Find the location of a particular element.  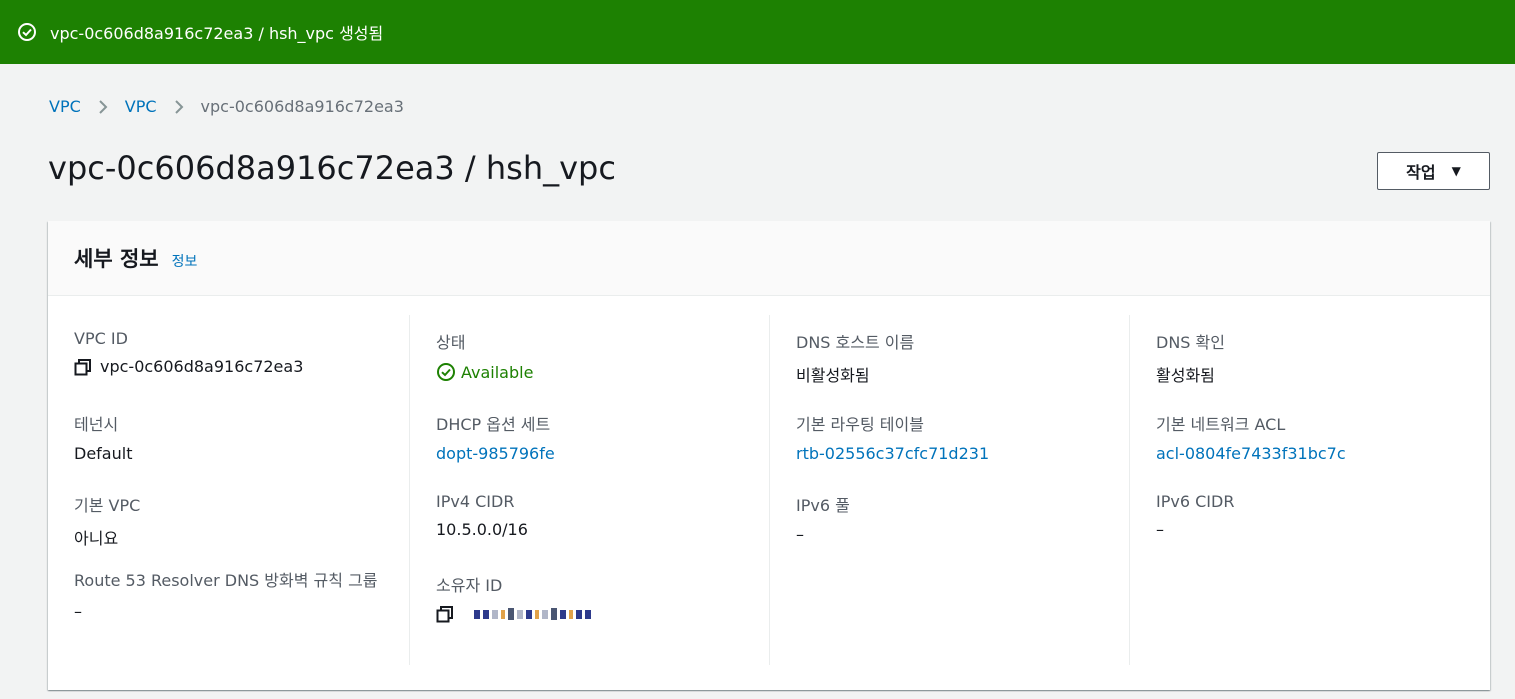

main-network-acl-link: acl-0804fe7433f31bc7c is located at coordinates (1251, 453).